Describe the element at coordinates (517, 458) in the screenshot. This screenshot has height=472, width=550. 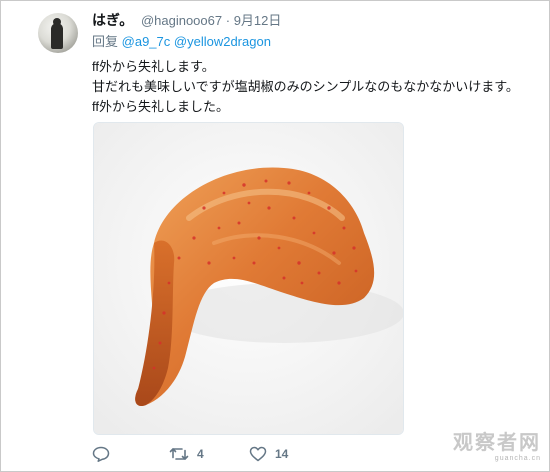
I see `watermark-domain: guancha.cn` at that location.